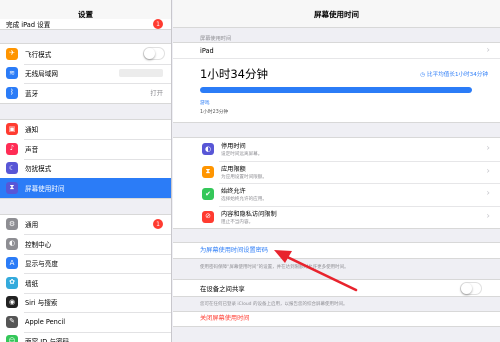 The height and width of the screenshot is (342, 500). Describe the element at coordinates (360, 172) in the screenshot. I see `option-text: 应用限额 为应用设置时间限额。` at that location.